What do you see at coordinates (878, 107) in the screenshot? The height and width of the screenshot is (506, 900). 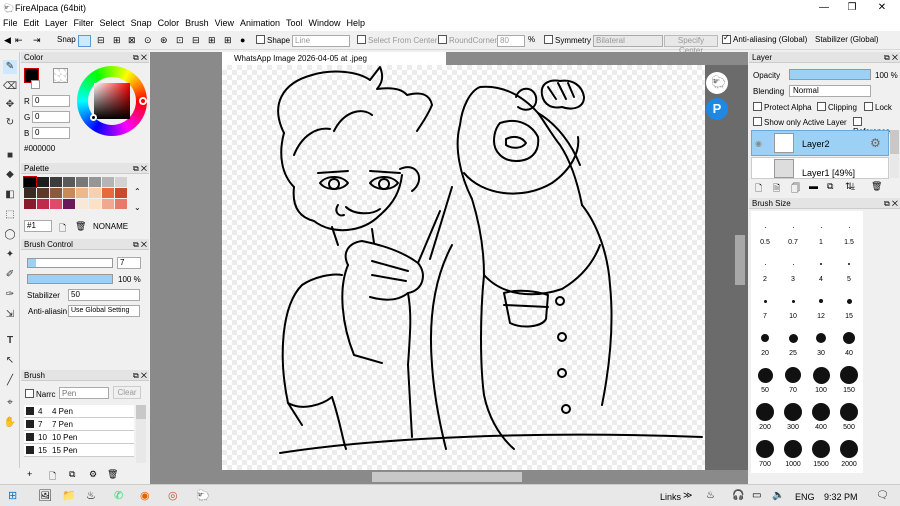 I see `lock-checkbox: Lock` at bounding box center [878, 107].